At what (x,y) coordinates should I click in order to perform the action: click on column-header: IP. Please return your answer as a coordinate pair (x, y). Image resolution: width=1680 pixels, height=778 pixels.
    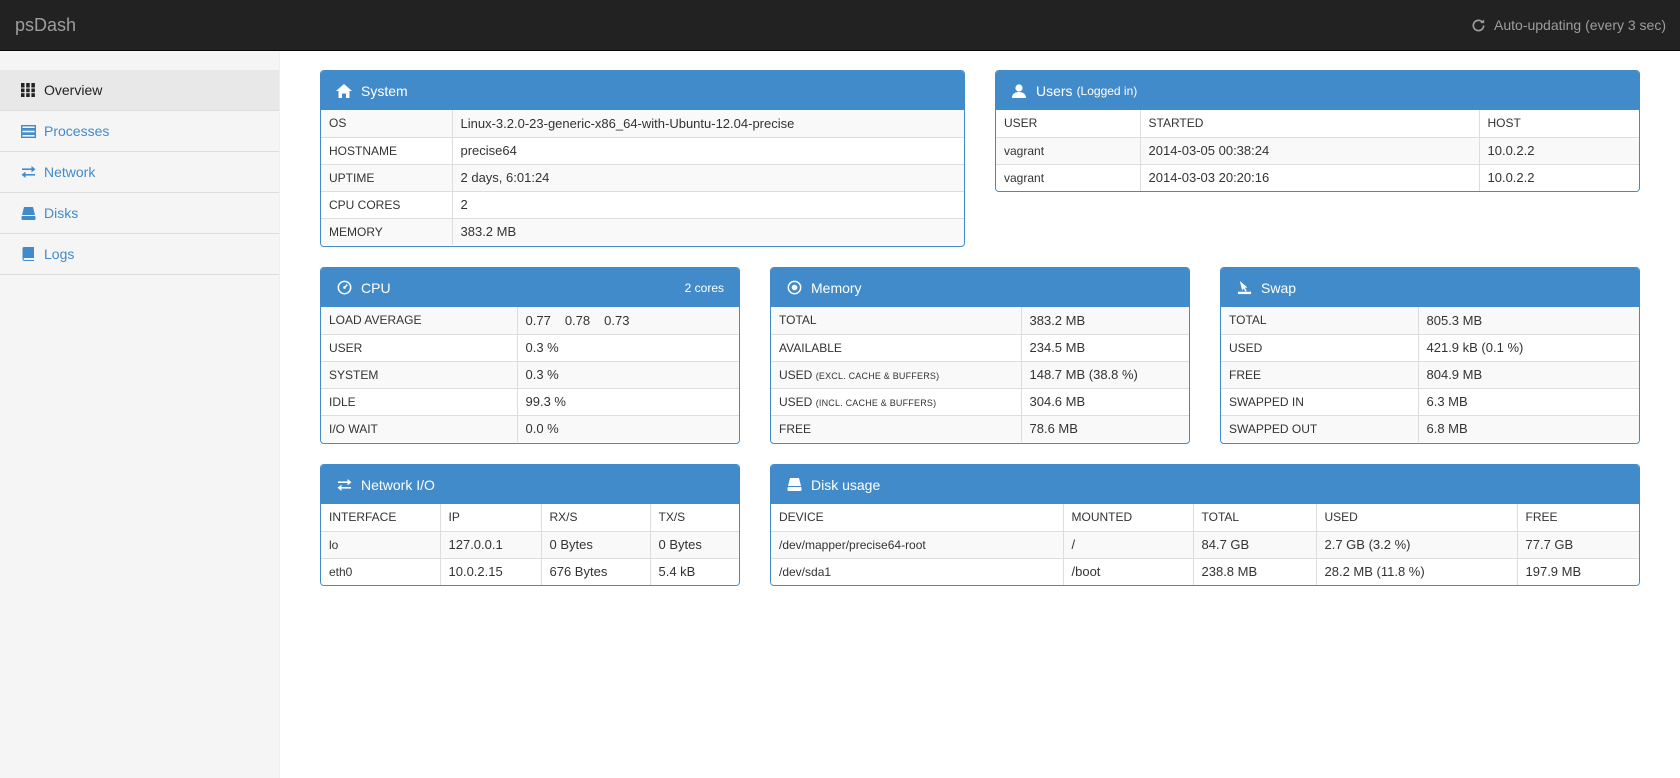
    Looking at the image, I should click on (490, 517).